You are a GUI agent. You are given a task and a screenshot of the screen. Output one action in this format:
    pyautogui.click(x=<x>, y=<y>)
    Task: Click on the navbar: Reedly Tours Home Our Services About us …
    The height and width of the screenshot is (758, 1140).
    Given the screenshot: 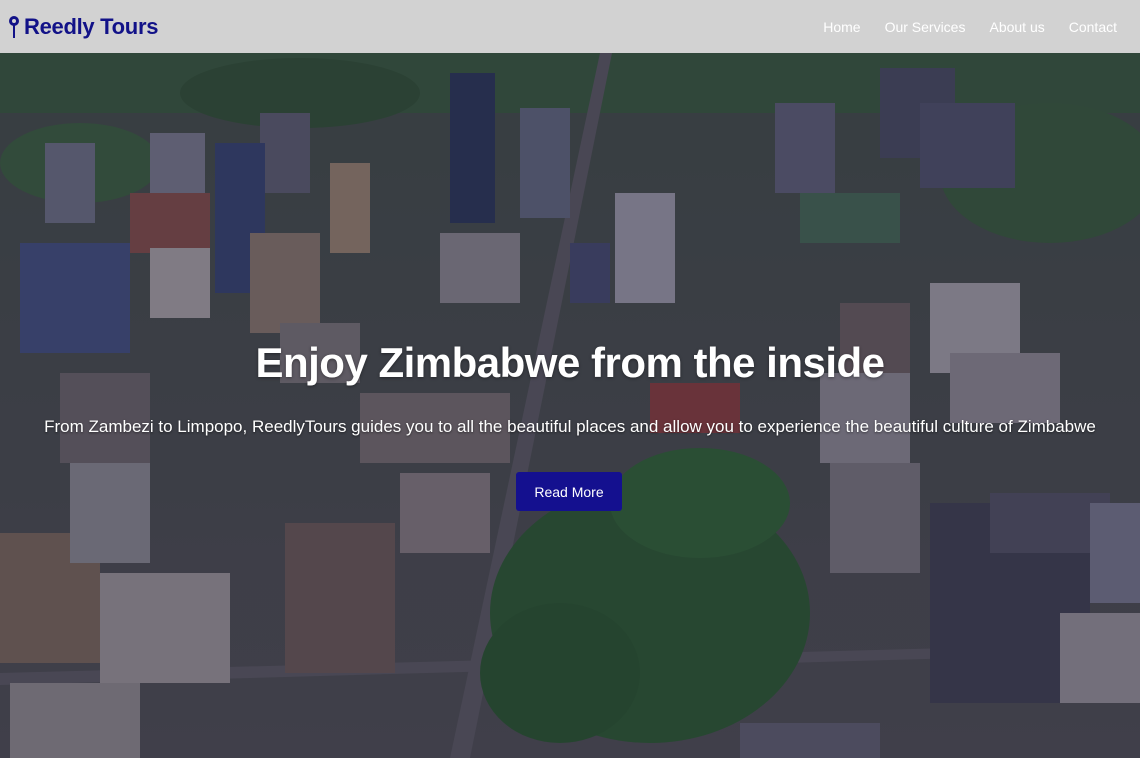 What is the action you would take?
    pyautogui.click(x=570, y=26)
    